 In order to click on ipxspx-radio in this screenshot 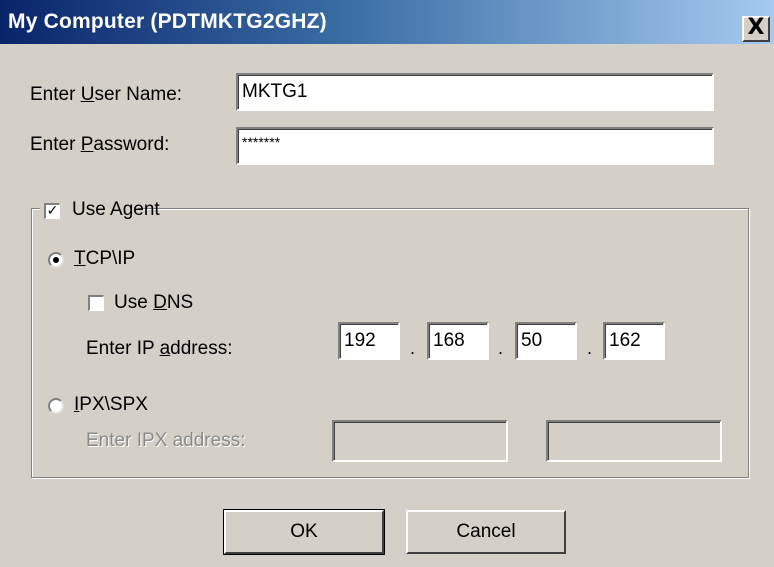, I will do `click(56, 406)`.